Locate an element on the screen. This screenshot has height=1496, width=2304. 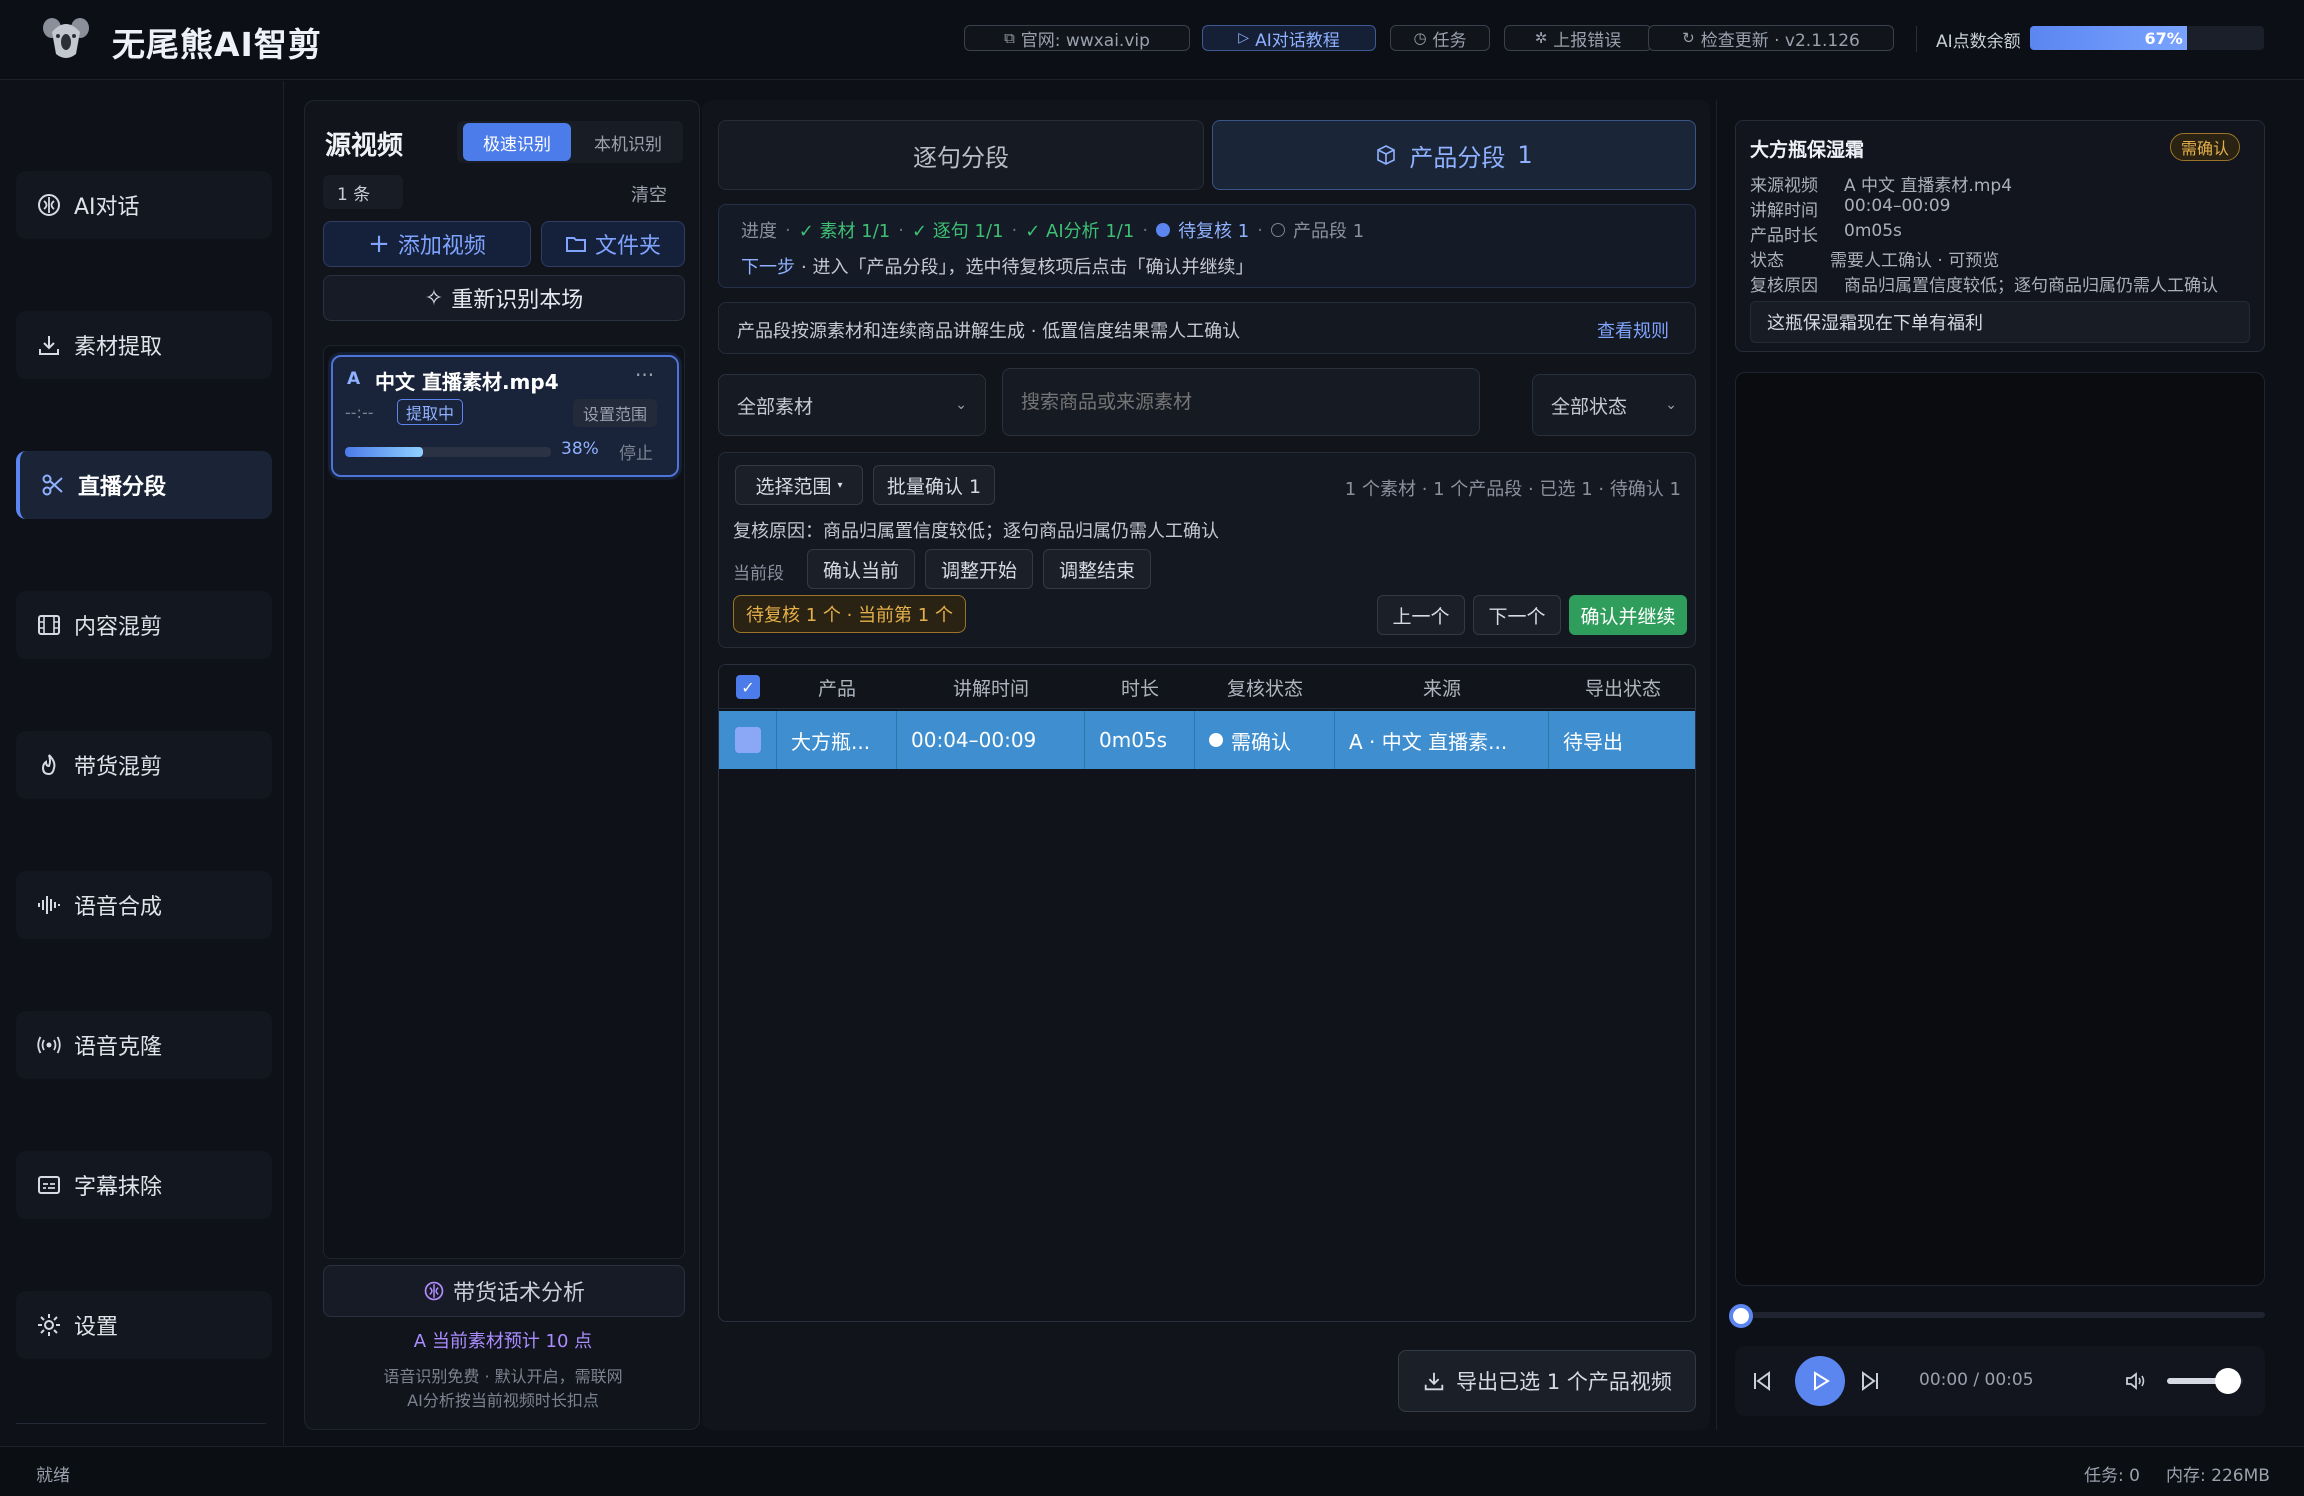
seek-bar is located at coordinates (2000, 1315).